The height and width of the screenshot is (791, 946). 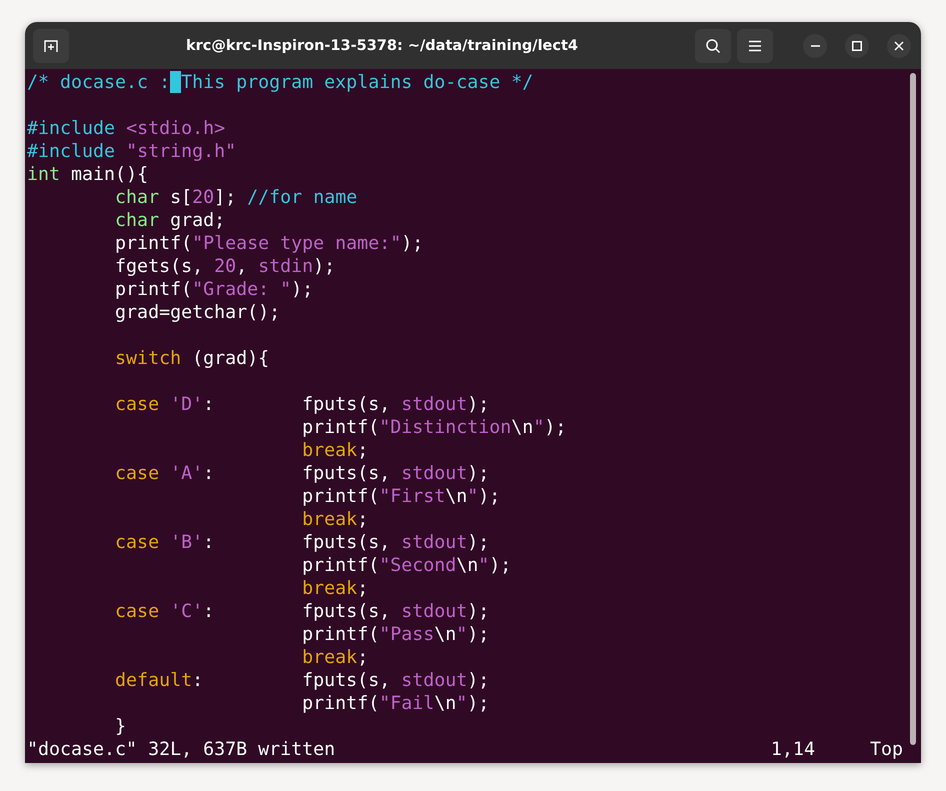 I want to click on code-line: /* docase.c : This program explains do-case */, so click(x=280, y=82).